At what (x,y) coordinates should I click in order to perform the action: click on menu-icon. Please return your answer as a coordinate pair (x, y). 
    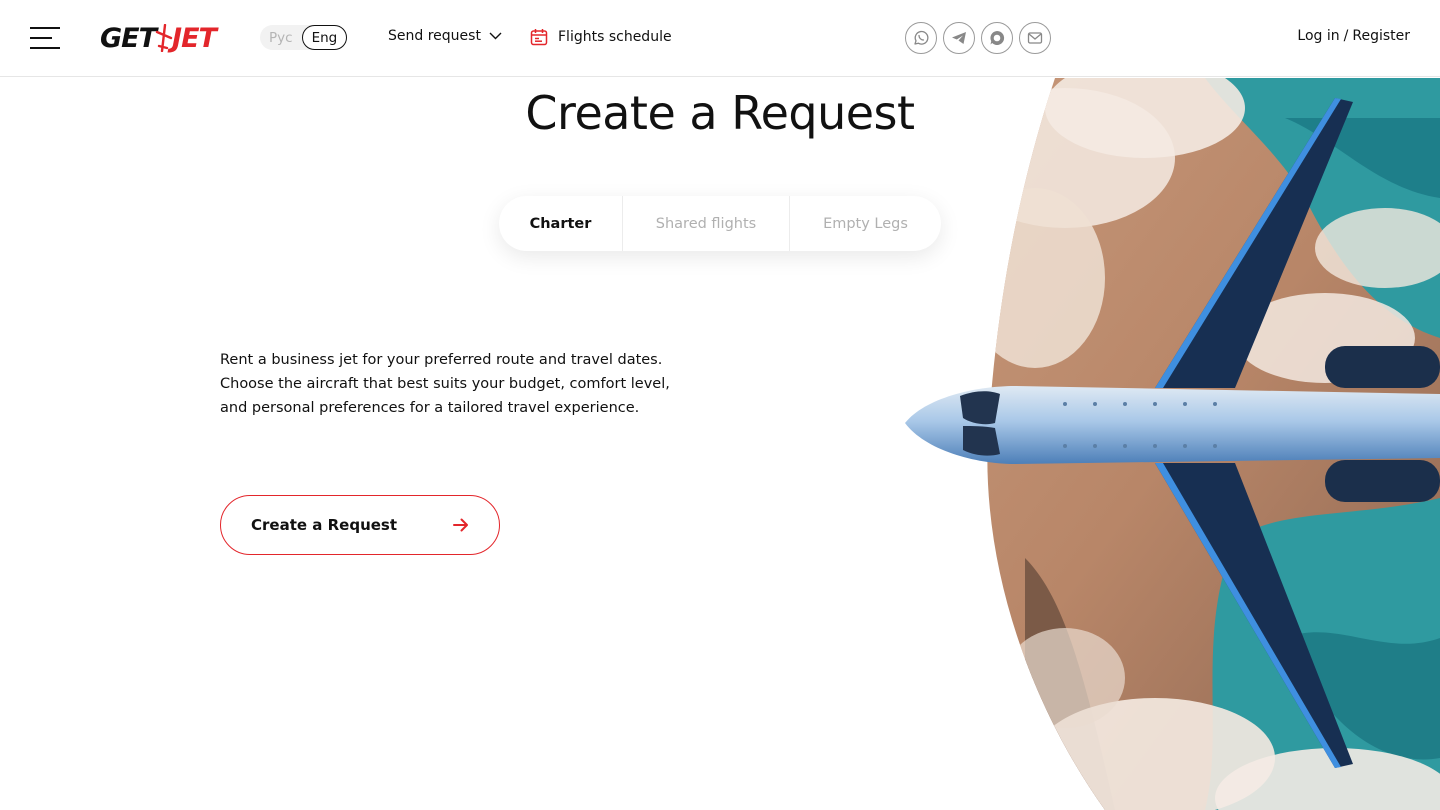
    Looking at the image, I should click on (46, 38).